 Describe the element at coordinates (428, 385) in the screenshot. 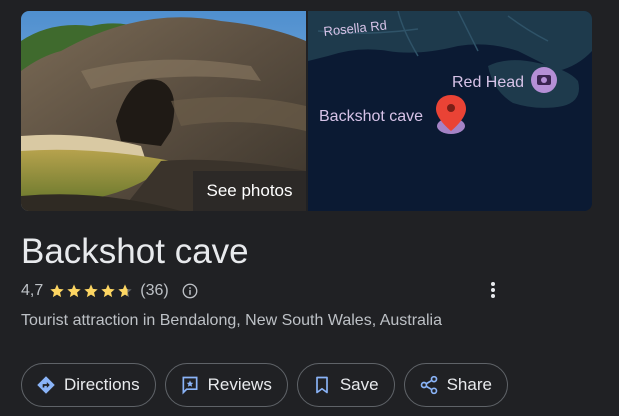

I see `share-icon` at that location.